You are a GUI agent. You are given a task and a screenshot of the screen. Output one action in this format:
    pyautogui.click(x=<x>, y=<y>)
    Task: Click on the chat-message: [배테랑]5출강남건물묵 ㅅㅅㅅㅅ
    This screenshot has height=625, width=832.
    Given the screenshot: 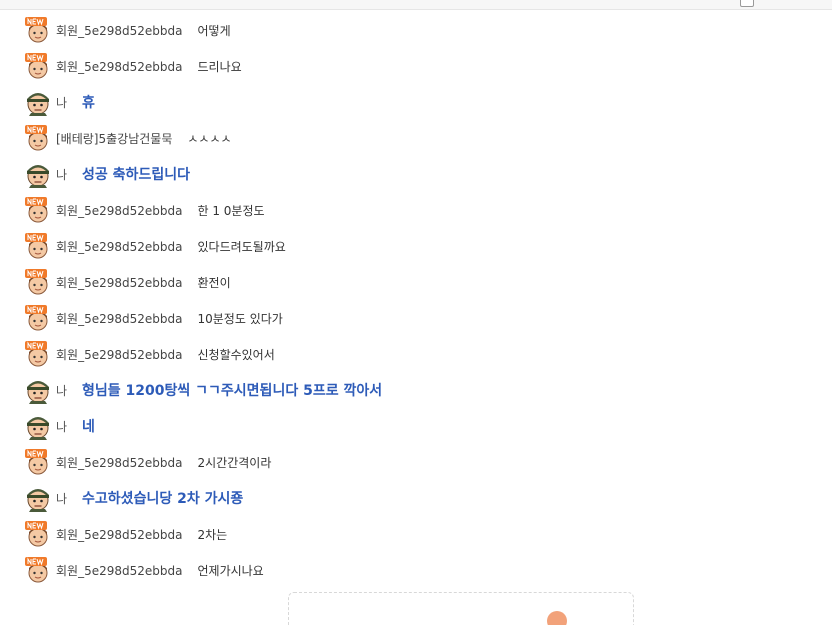 What is the action you would take?
    pyautogui.click(x=128, y=138)
    